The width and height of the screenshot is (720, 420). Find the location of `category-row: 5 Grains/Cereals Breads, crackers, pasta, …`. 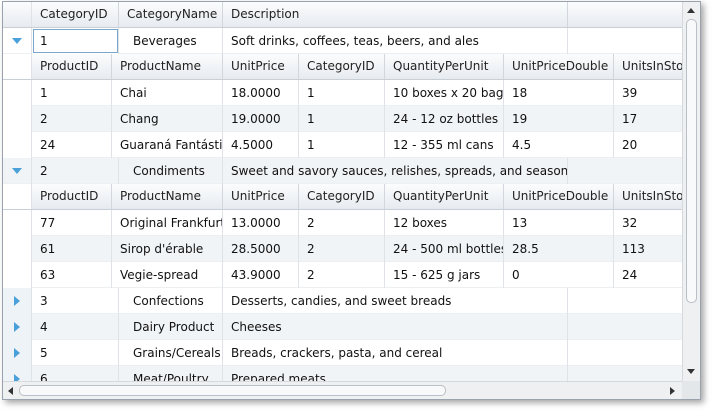

category-row: 5 Grains/Cereals Breads, crackers, pasta, … is located at coordinates (342, 353).